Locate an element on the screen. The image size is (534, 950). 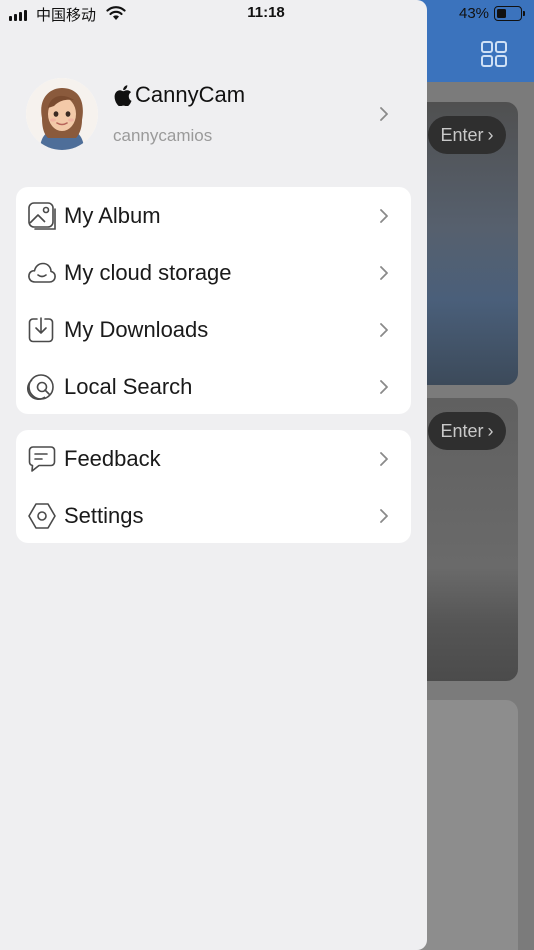
menu-item-label: My cloud storage is located at coordinates (148, 272).